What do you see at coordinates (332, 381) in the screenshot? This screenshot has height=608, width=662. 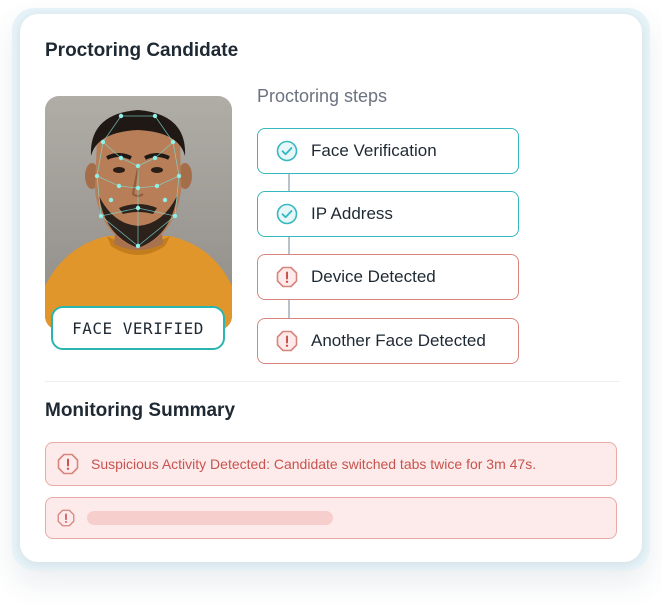 I see `section-divider` at bounding box center [332, 381].